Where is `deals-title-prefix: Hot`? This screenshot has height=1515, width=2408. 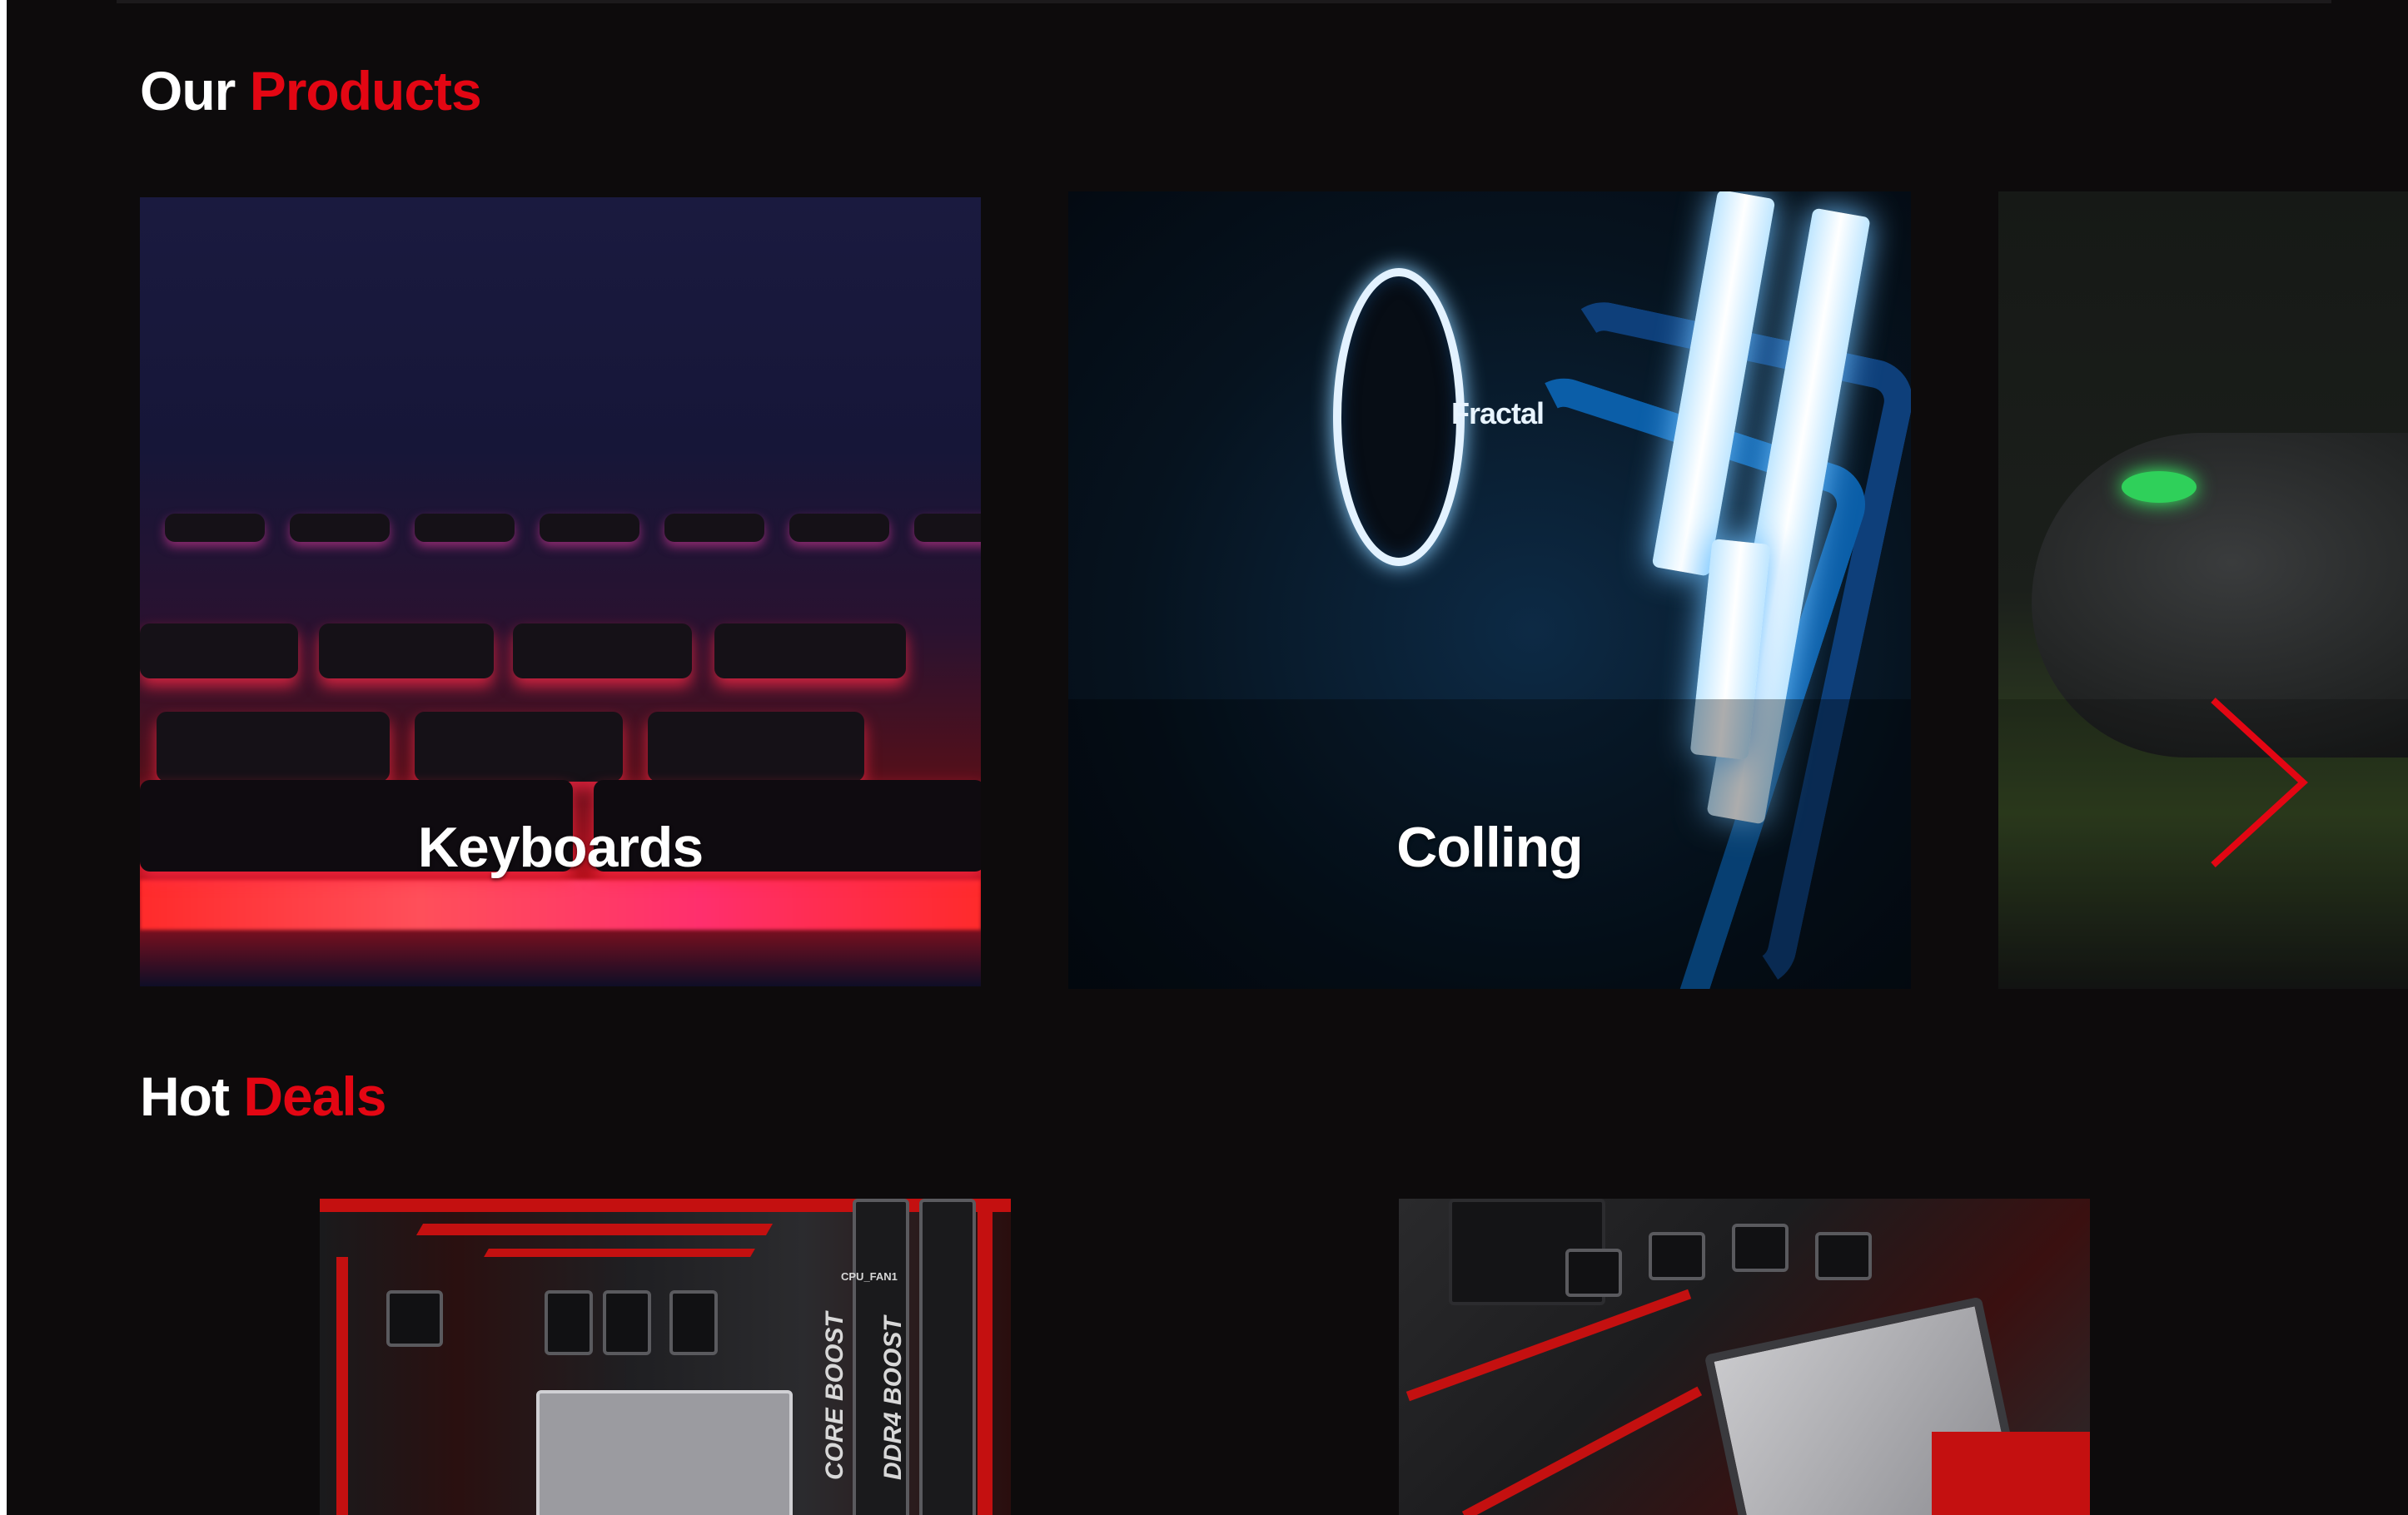
deals-title-prefix: Hot is located at coordinates (185, 1096).